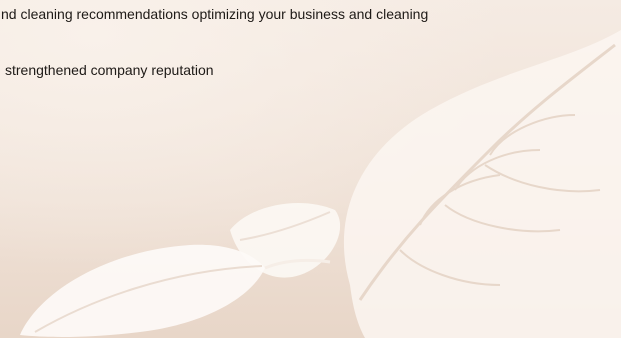  Describe the element at coordinates (109, 70) in the screenshot. I see `body-text-line: strengthened company reputation` at that location.